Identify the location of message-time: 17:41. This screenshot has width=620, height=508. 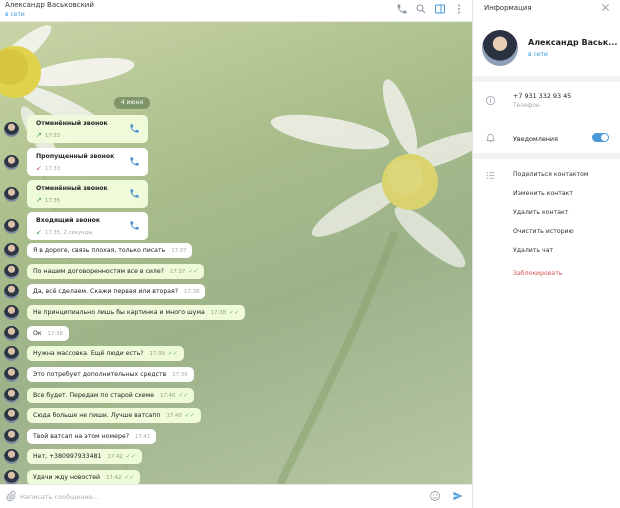
(143, 437).